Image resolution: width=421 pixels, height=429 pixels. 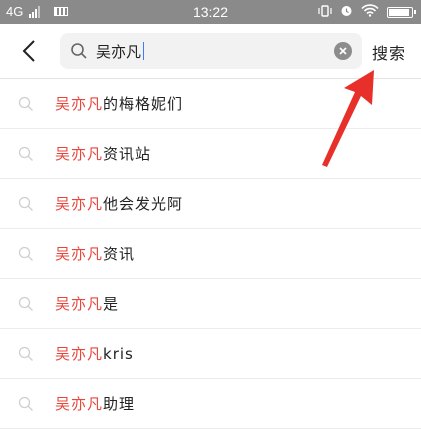 I want to click on back-button, so click(x=29, y=51).